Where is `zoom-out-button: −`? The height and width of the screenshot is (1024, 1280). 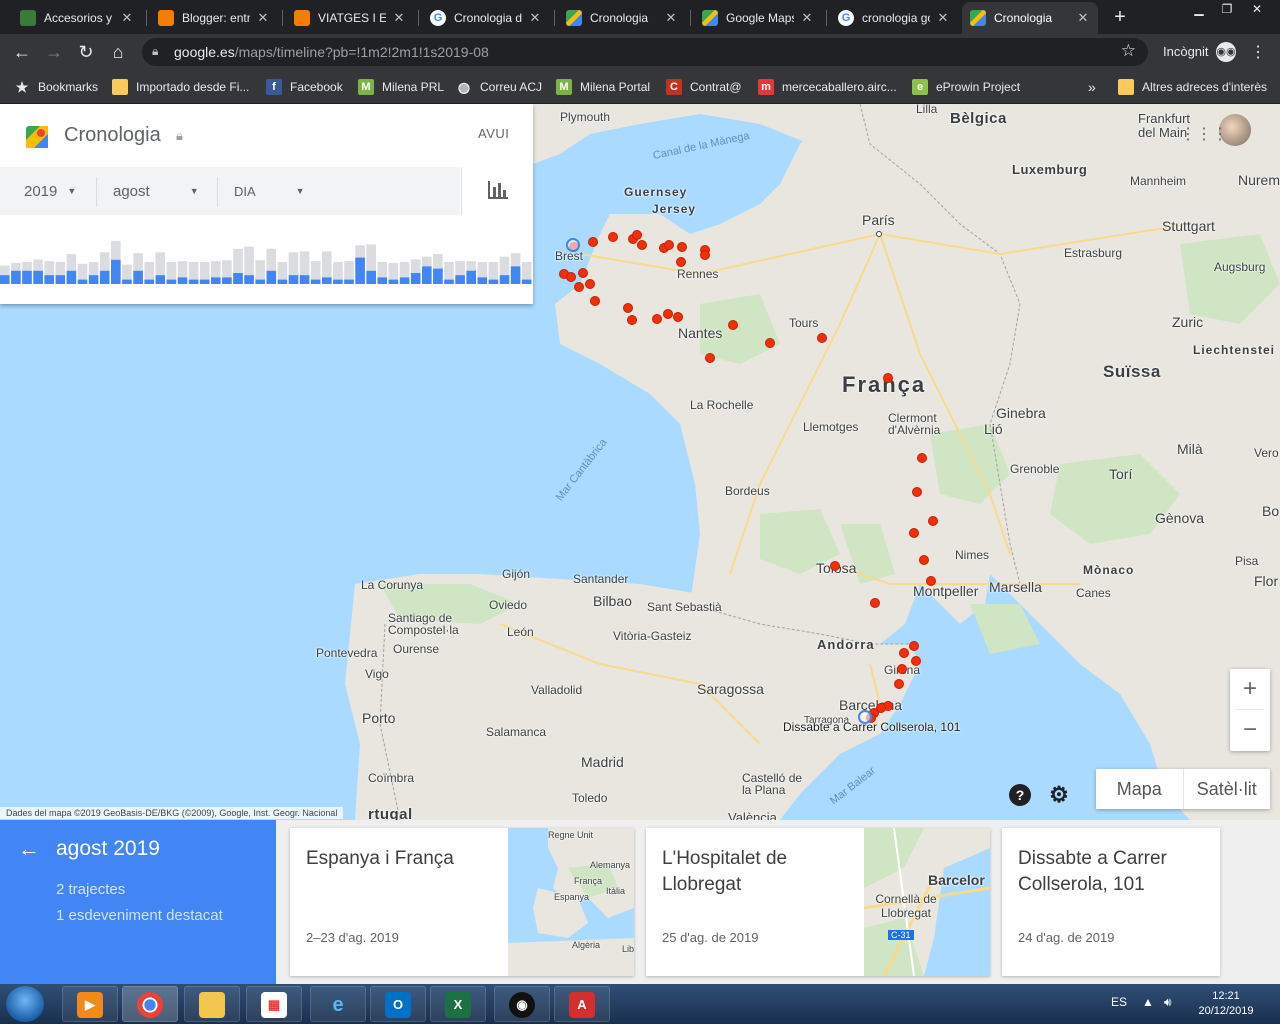
zoom-out-button: − is located at coordinates (1250, 730).